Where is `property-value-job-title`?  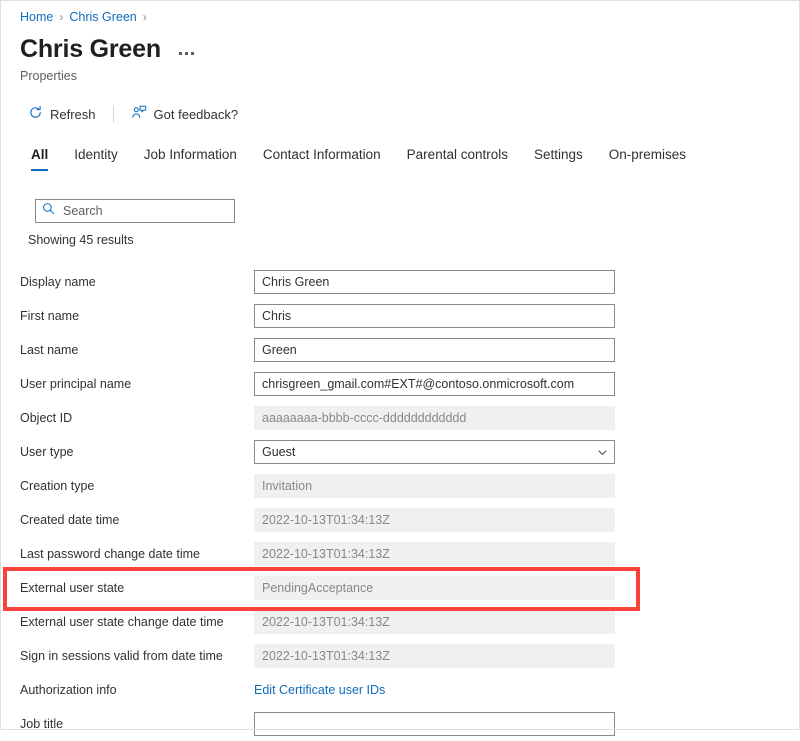
property-value-job-title is located at coordinates (434, 724).